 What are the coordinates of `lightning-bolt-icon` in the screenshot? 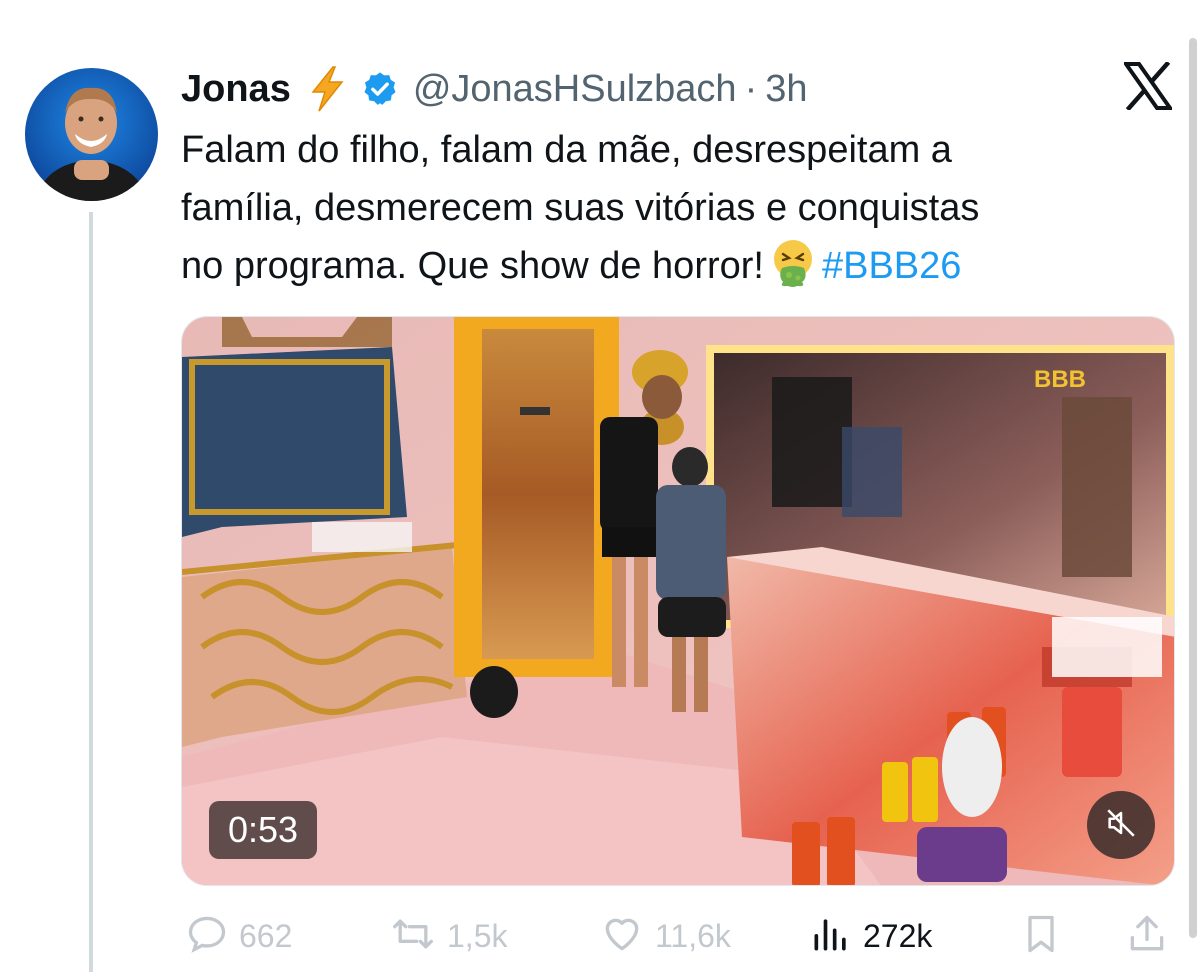 It's located at (327, 89).